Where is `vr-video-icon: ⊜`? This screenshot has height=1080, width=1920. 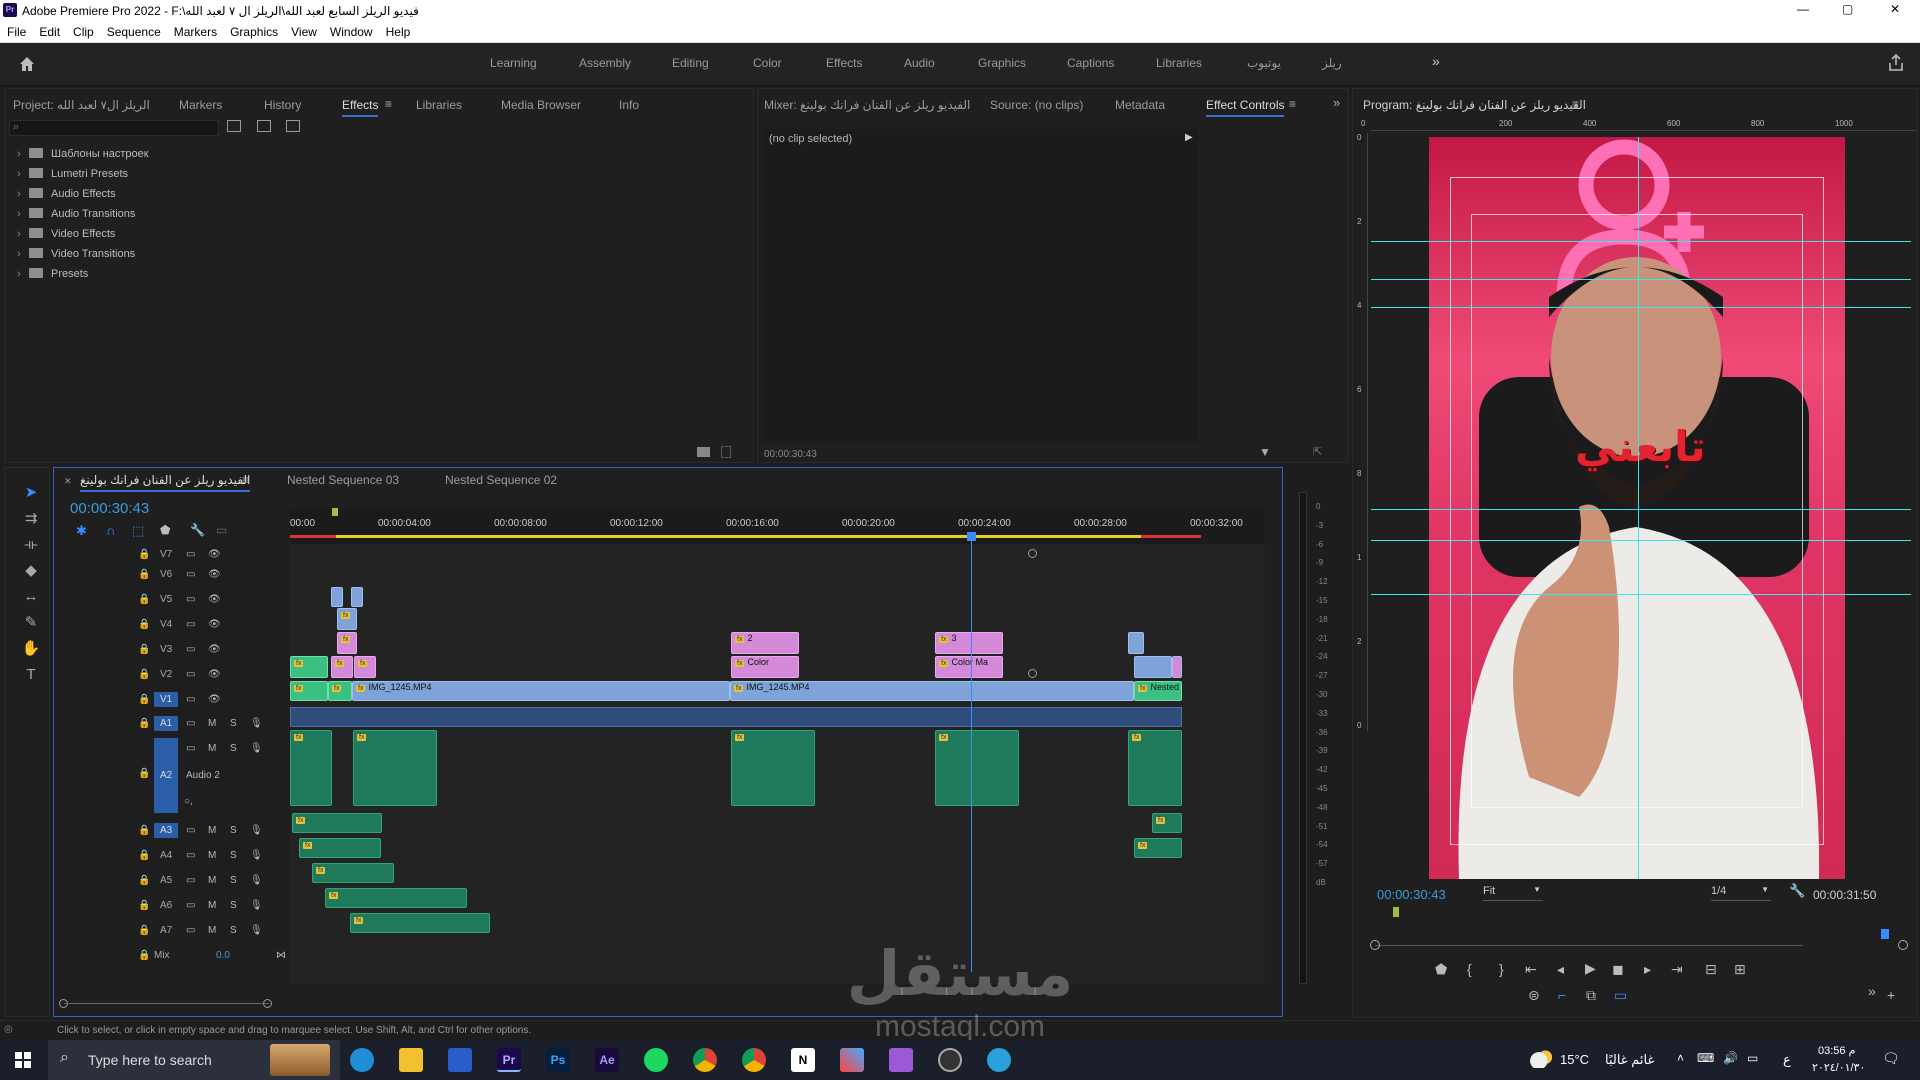
vr-video-icon: ⊜ is located at coordinates (1534, 995).